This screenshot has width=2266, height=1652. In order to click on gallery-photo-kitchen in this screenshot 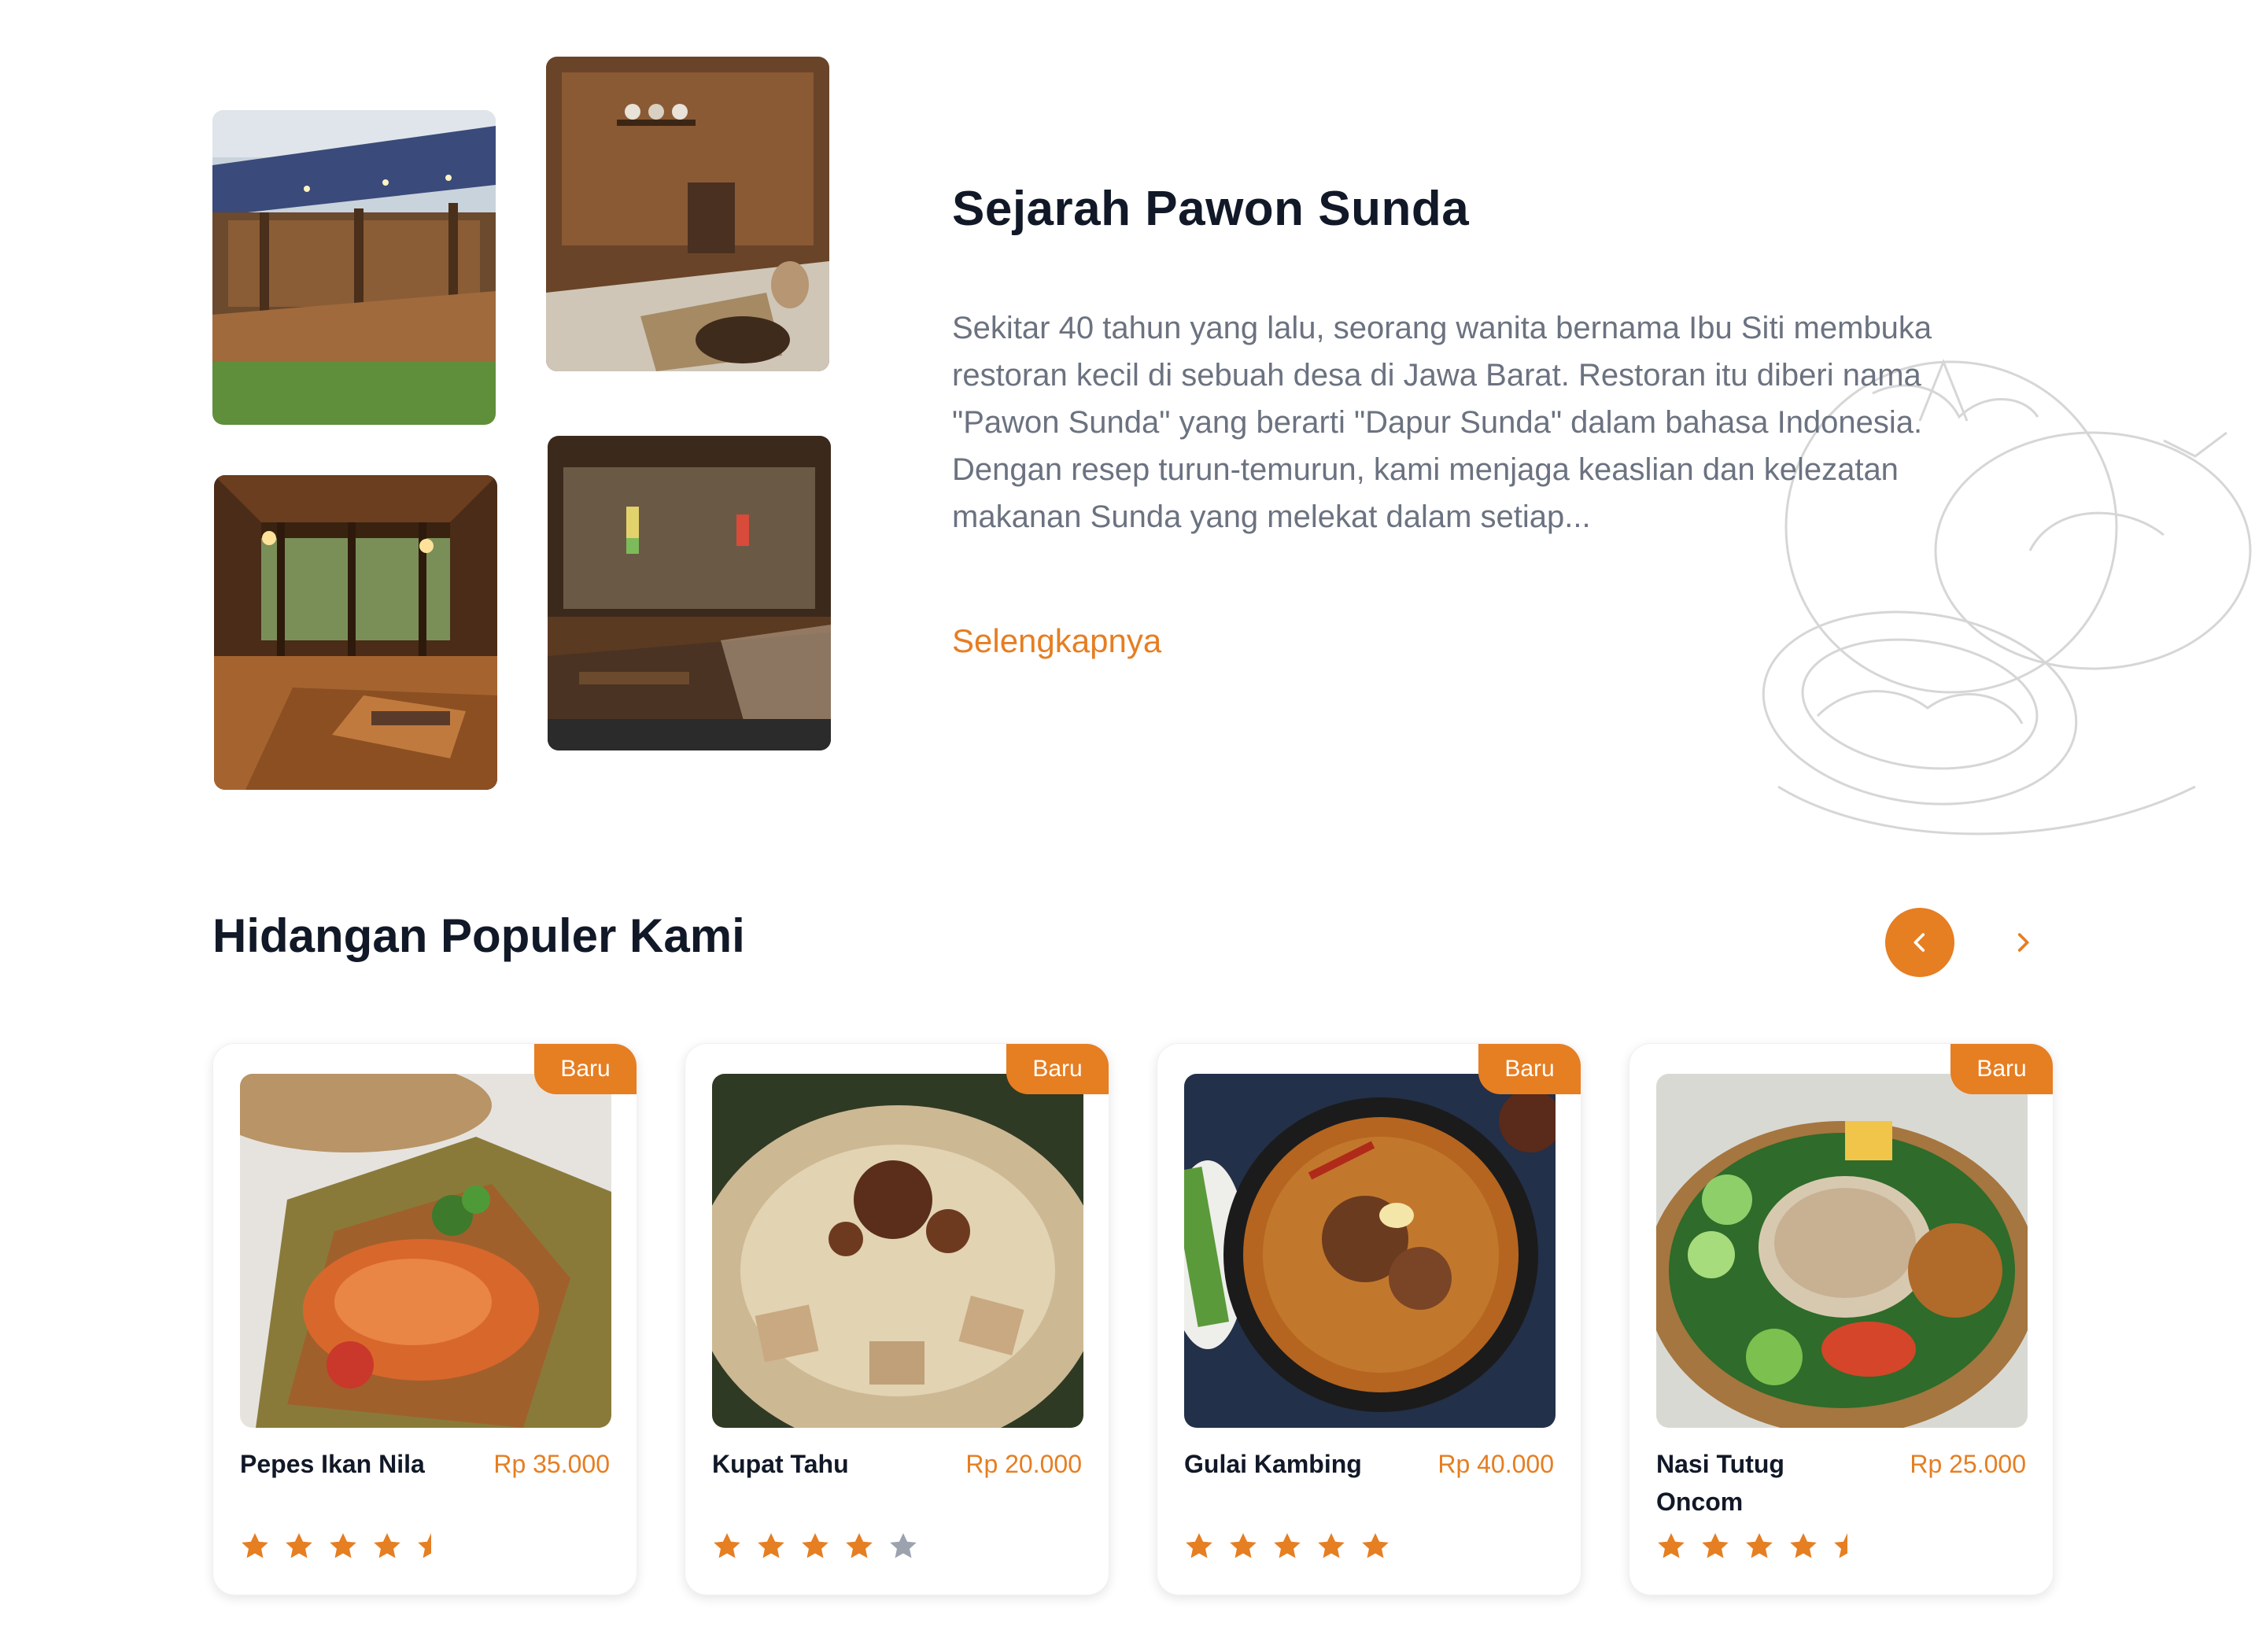, I will do `click(687, 214)`.